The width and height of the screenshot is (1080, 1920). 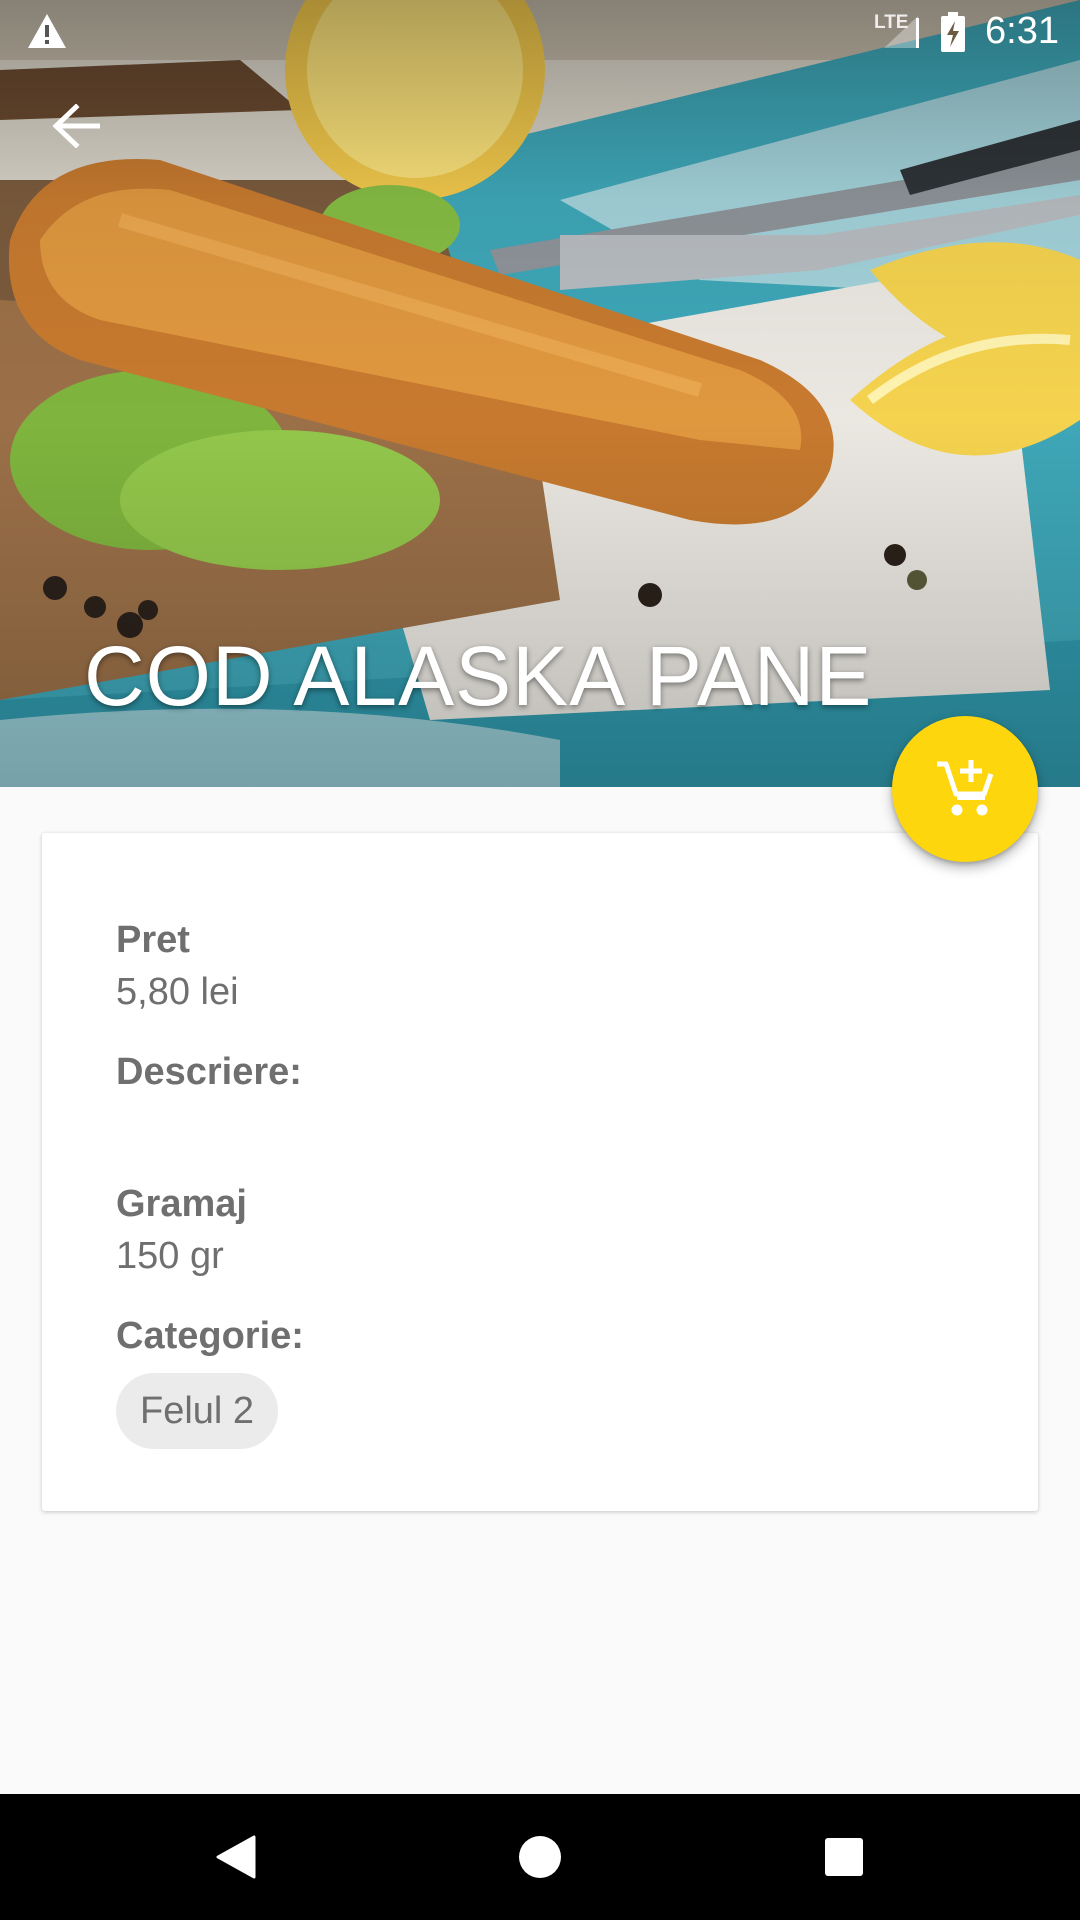 I want to click on nav-back-button, so click(x=236, y=1857).